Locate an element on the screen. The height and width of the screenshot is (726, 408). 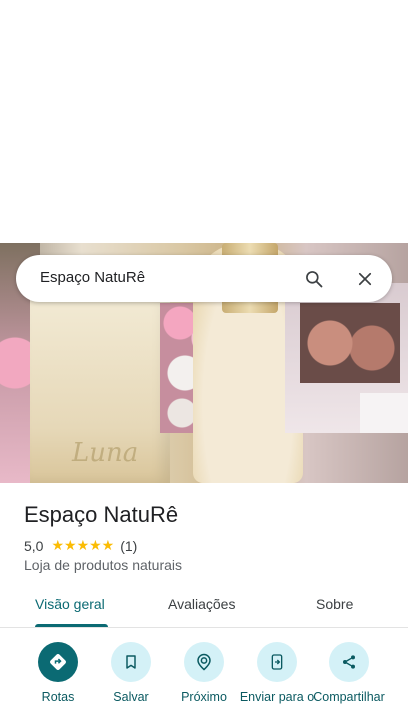
photo-card is located at coordinates (384, 413).